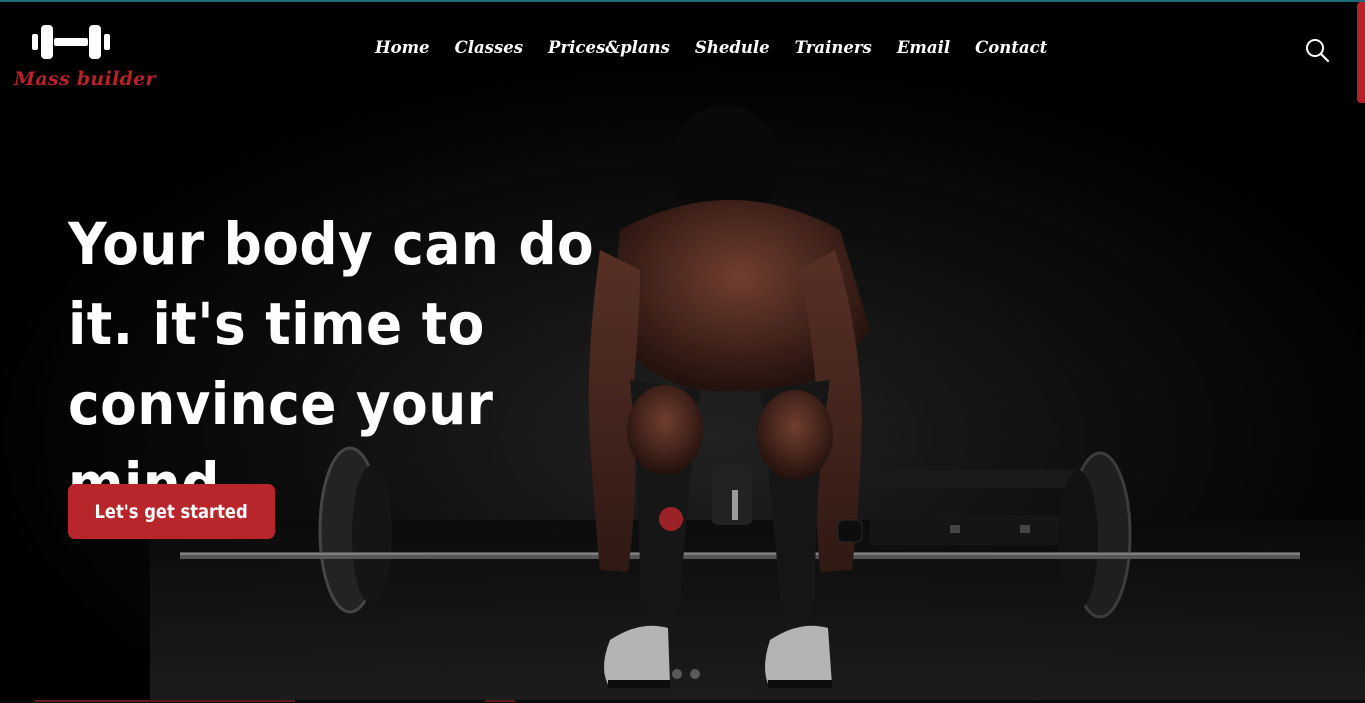  What do you see at coordinates (609, 50) in the screenshot?
I see `nav-item-prices-plans: Prices&plans` at bounding box center [609, 50].